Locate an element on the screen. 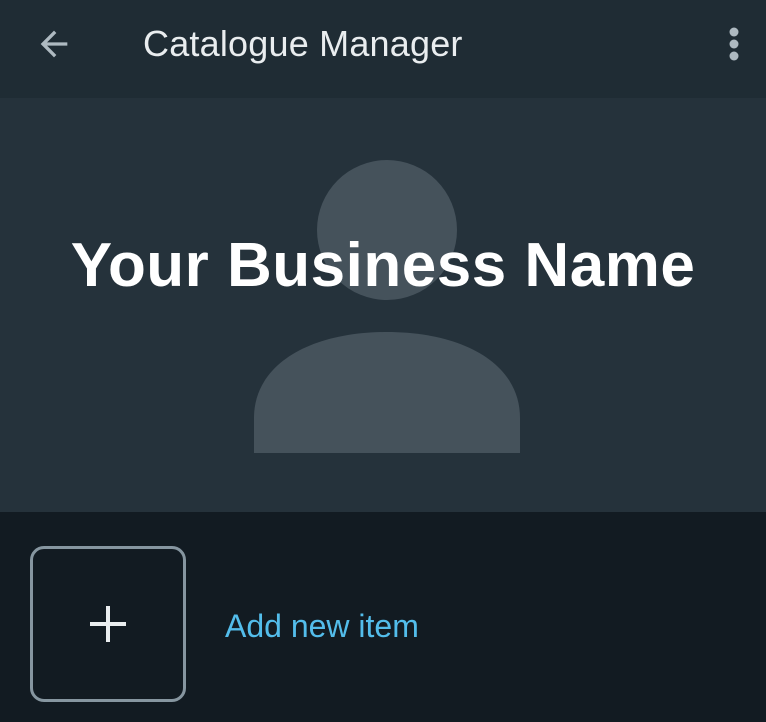  arrow-left-icon is located at coordinates (54, 44).